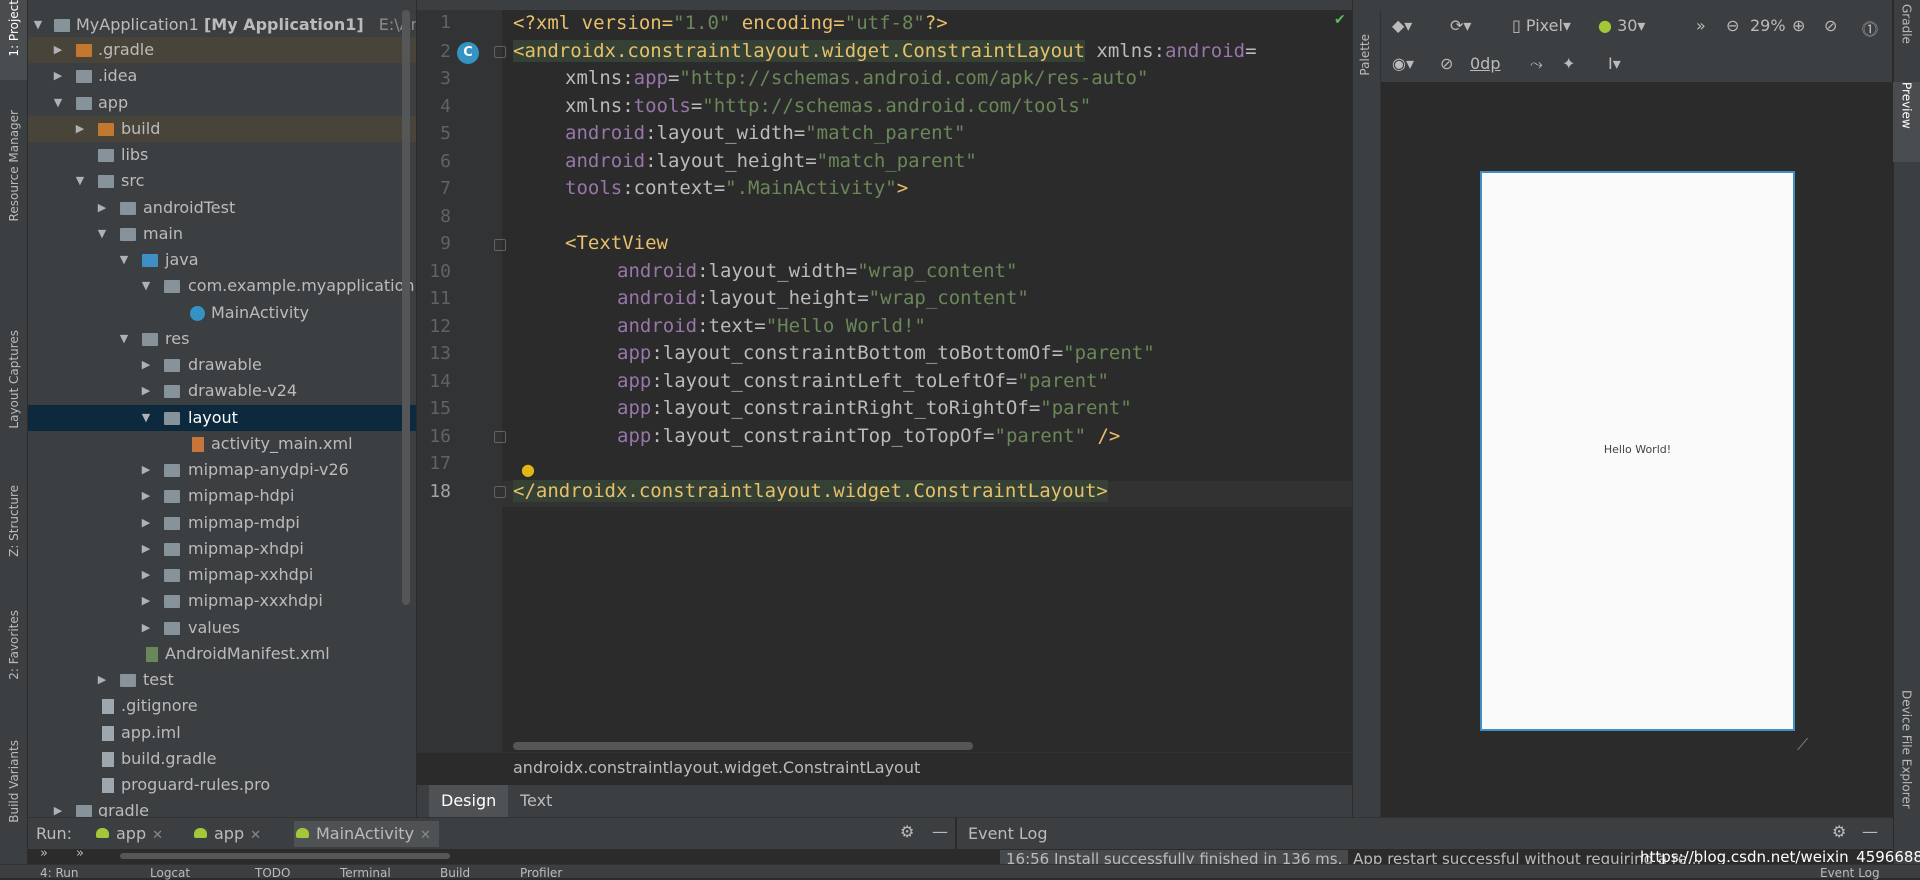 The height and width of the screenshot is (880, 1920). I want to click on tree-row: ▶ drawable-v24, so click(222, 391).